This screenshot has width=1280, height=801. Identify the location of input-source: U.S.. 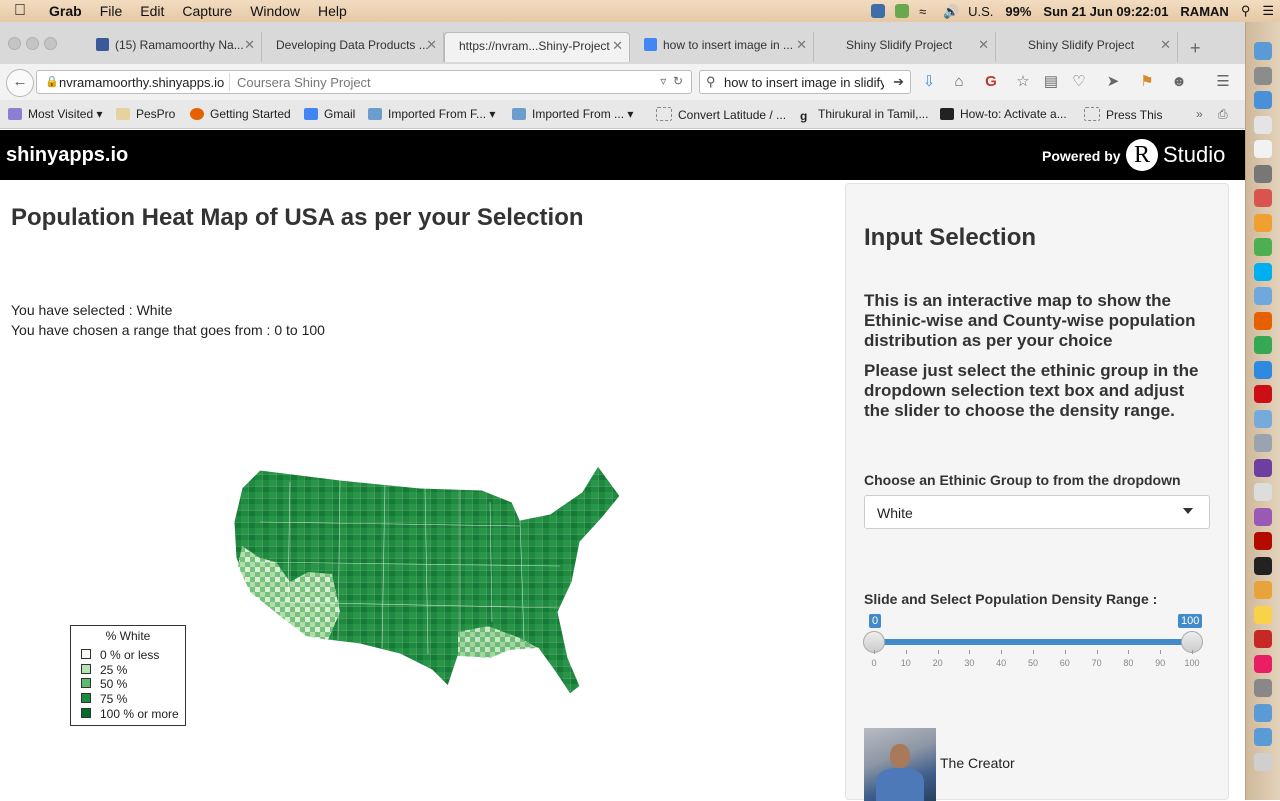
(980, 11).